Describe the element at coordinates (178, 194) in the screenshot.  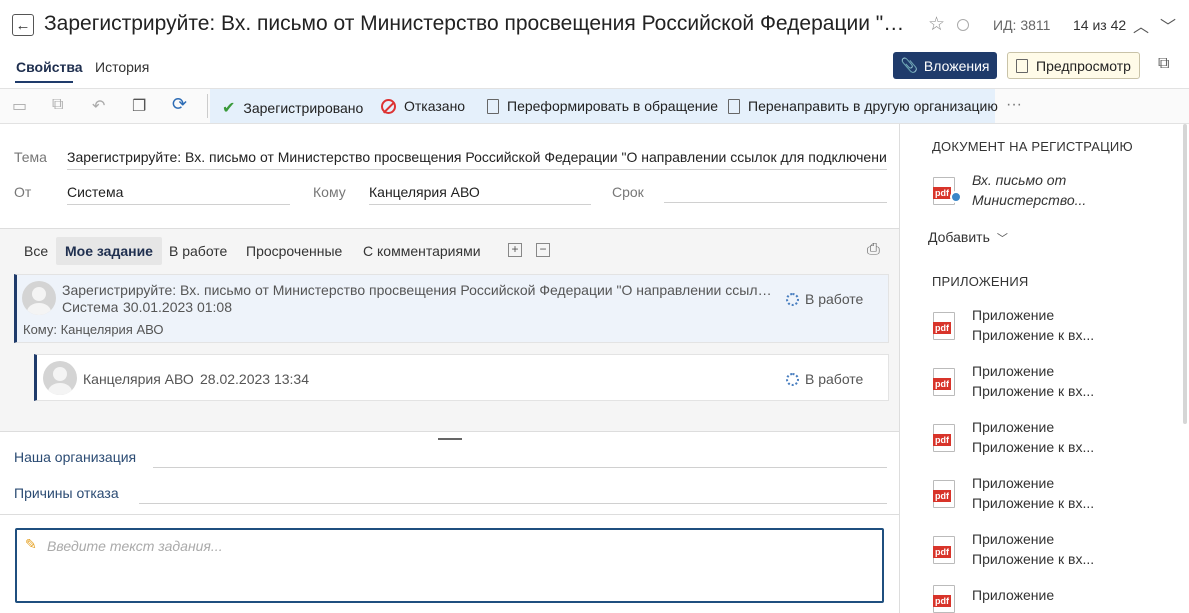
I see `from-field: Система` at that location.